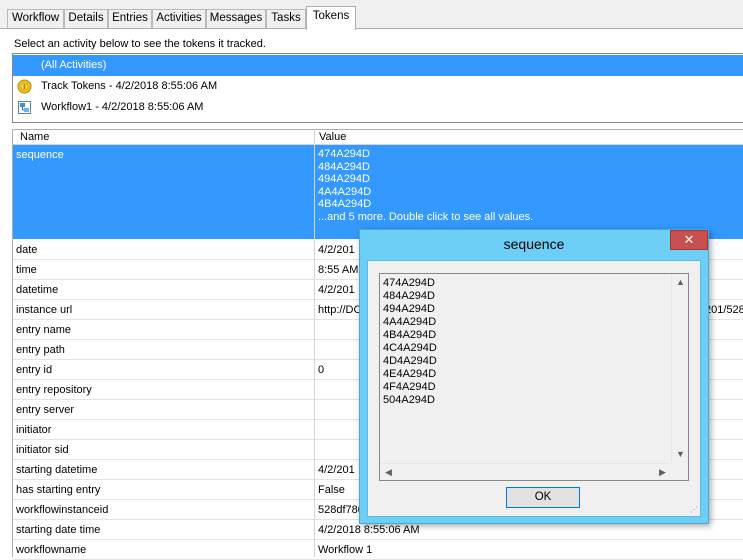  I want to click on close-icon: ✕, so click(689, 239).